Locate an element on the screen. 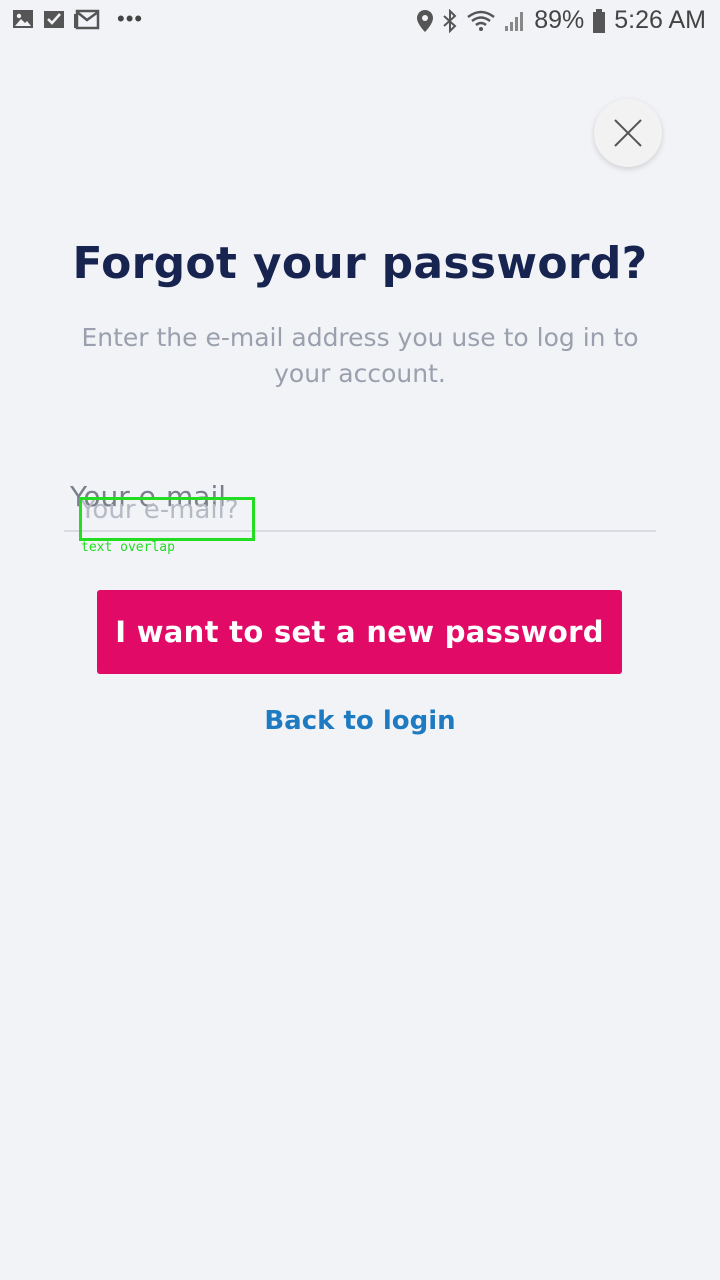 This screenshot has height=1280, width=720. bluetooth-icon is located at coordinates (450, 20).